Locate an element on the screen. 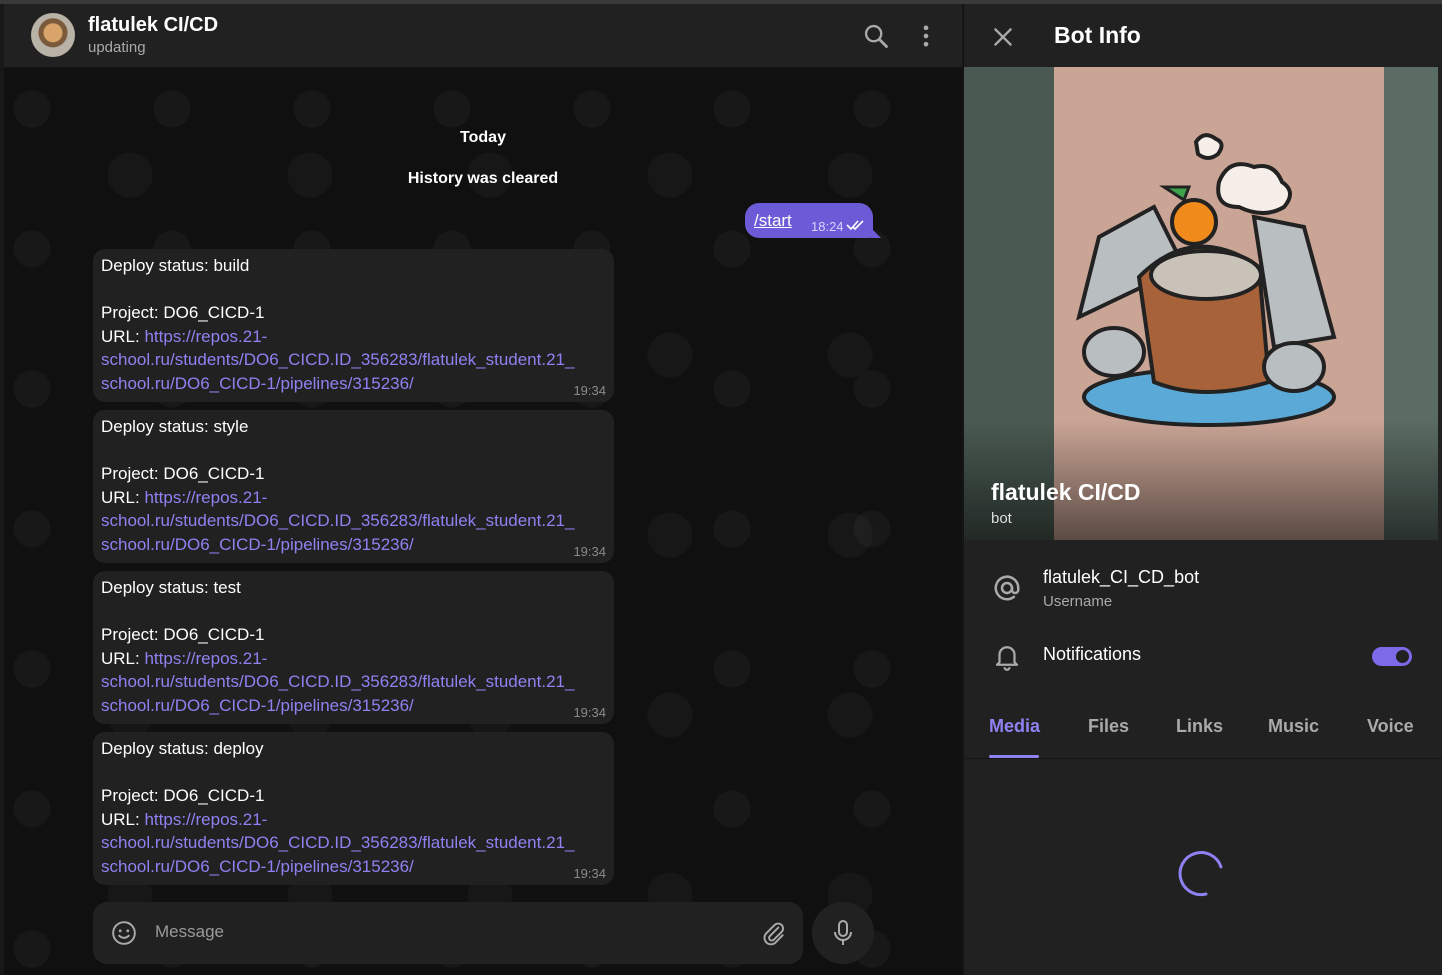 Image resolution: width=1442 pixels, height=975 pixels. tab-music: Music is located at coordinates (1293, 726).